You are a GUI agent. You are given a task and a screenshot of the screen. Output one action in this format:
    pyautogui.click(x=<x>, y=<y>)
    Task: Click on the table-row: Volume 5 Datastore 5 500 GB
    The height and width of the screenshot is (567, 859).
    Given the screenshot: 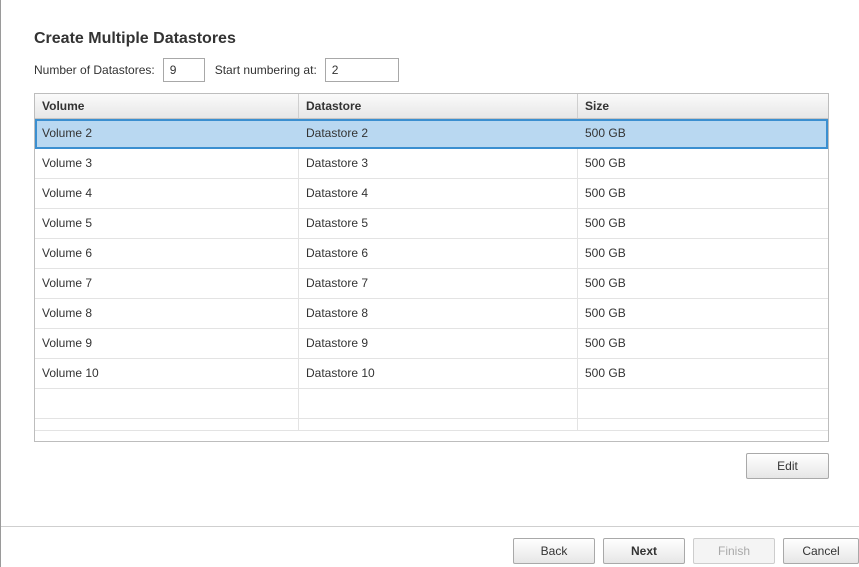 What is the action you would take?
    pyautogui.click(x=431, y=224)
    